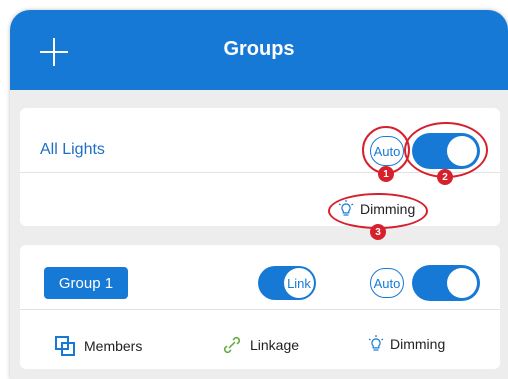 The image size is (508, 379). Describe the element at coordinates (386, 174) in the screenshot. I see `annotation-badge-1: 1` at that location.